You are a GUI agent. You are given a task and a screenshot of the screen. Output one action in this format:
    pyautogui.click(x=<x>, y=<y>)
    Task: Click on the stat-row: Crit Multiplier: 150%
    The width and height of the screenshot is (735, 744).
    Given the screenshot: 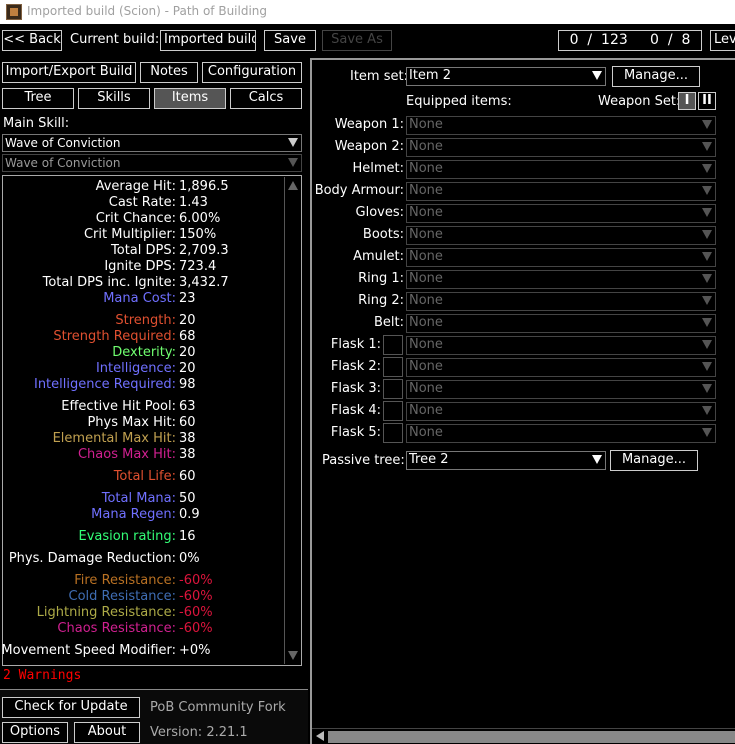 What is the action you would take?
    pyautogui.click(x=153, y=235)
    